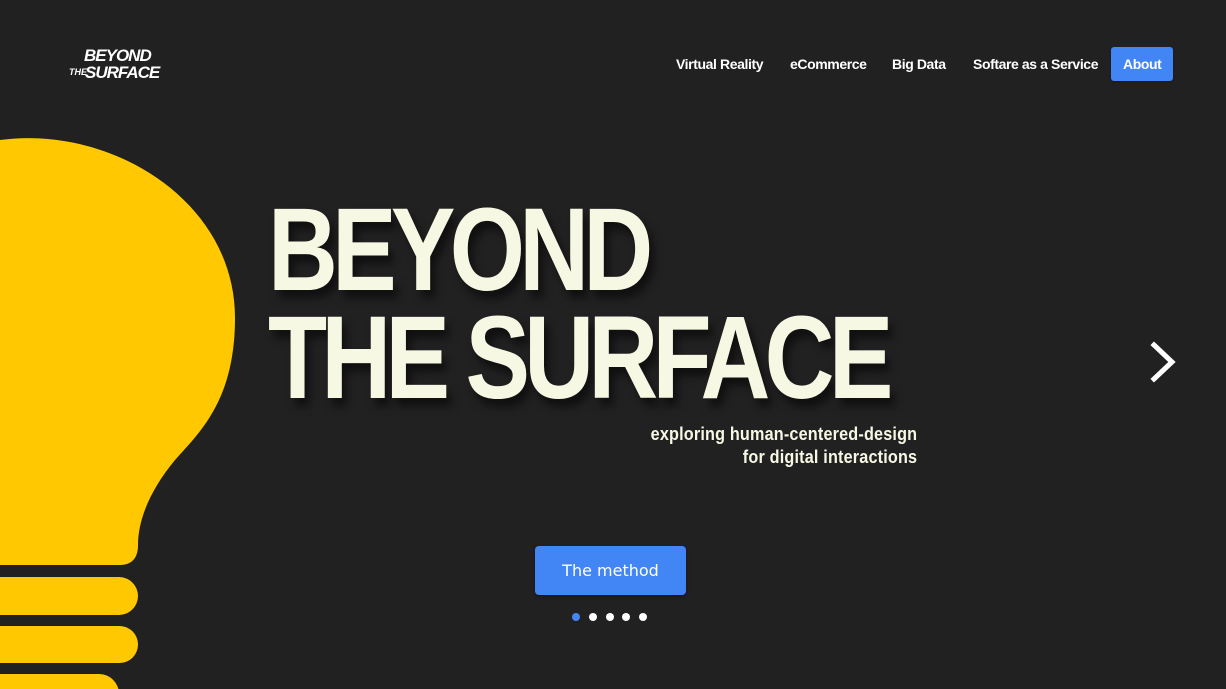 Image resolution: width=1226 pixels, height=689 pixels. Describe the element at coordinates (580, 358) in the screenshot. I see `hero-title-line2: THE SURFACE` at that location.